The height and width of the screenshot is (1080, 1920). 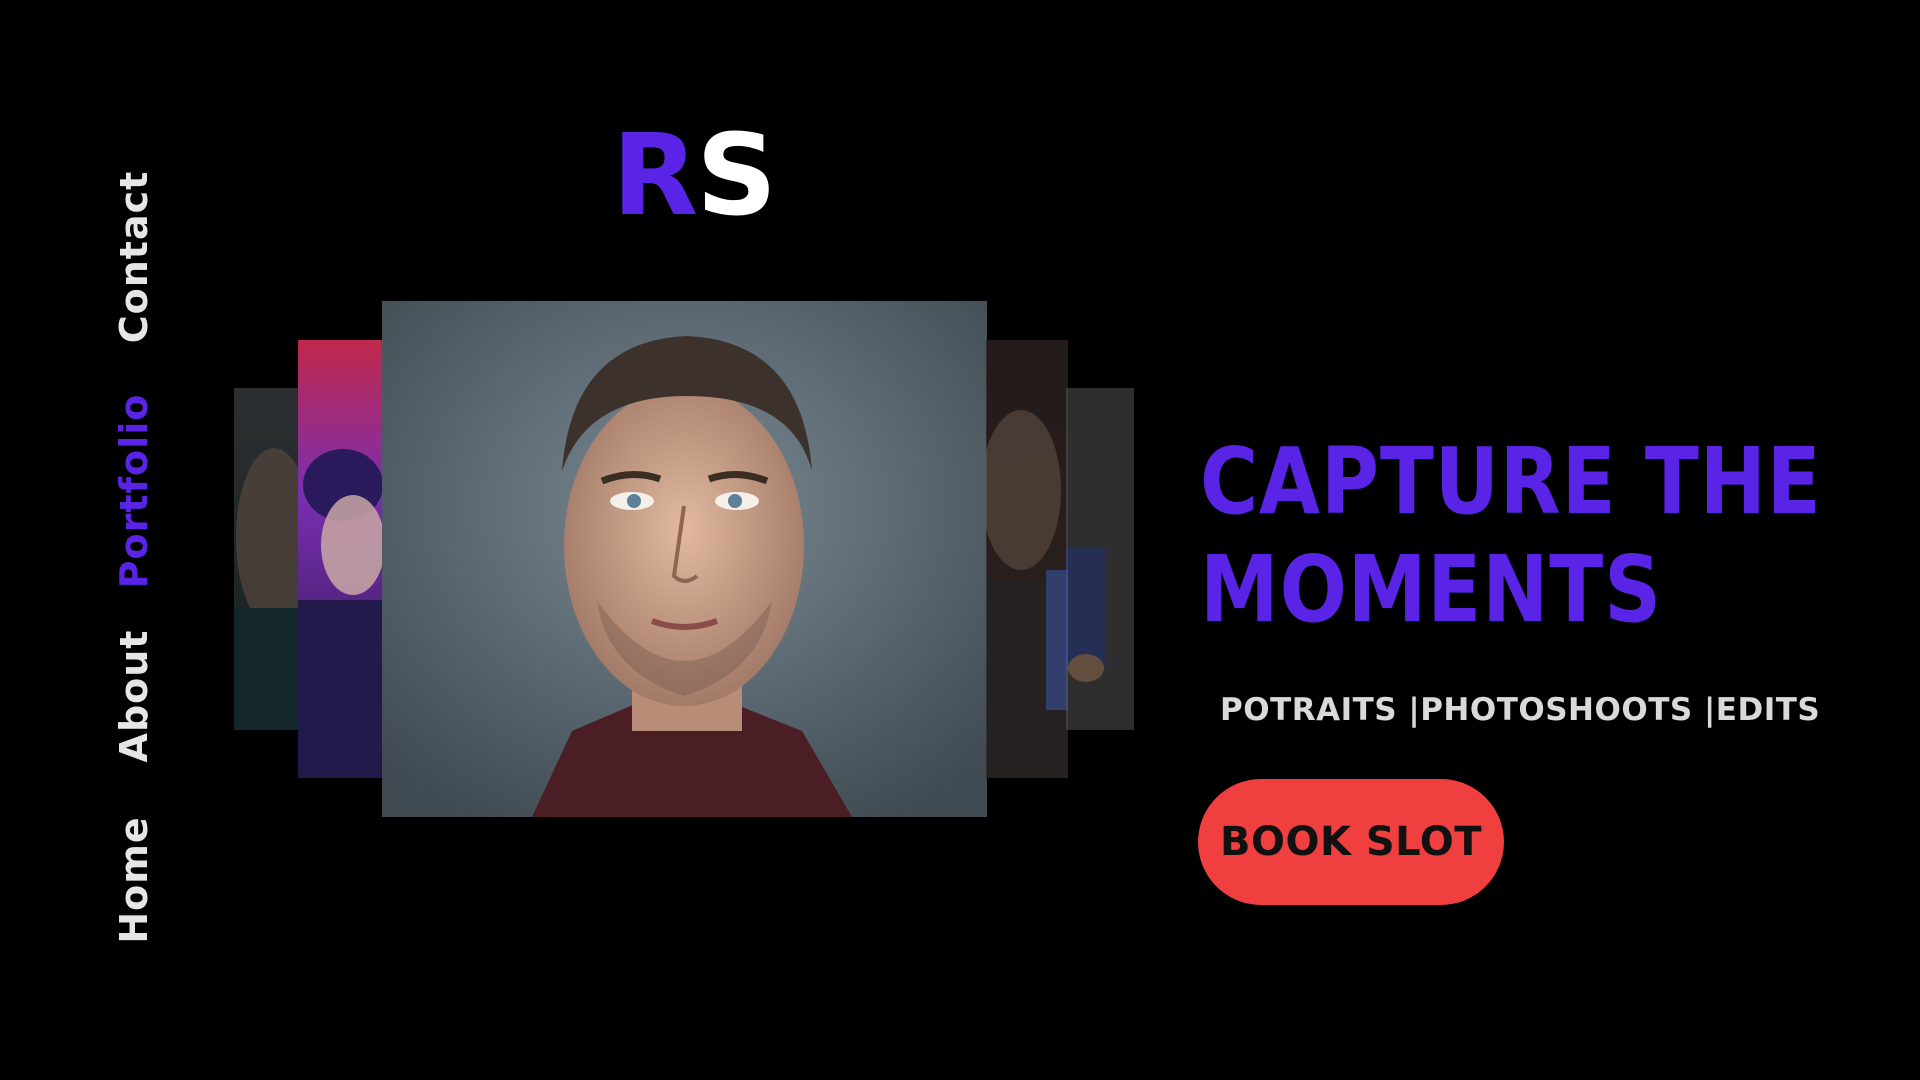 I want to click on hero-headline: CAPTURE THE MOMENTS, so click(x=1511, y=536).